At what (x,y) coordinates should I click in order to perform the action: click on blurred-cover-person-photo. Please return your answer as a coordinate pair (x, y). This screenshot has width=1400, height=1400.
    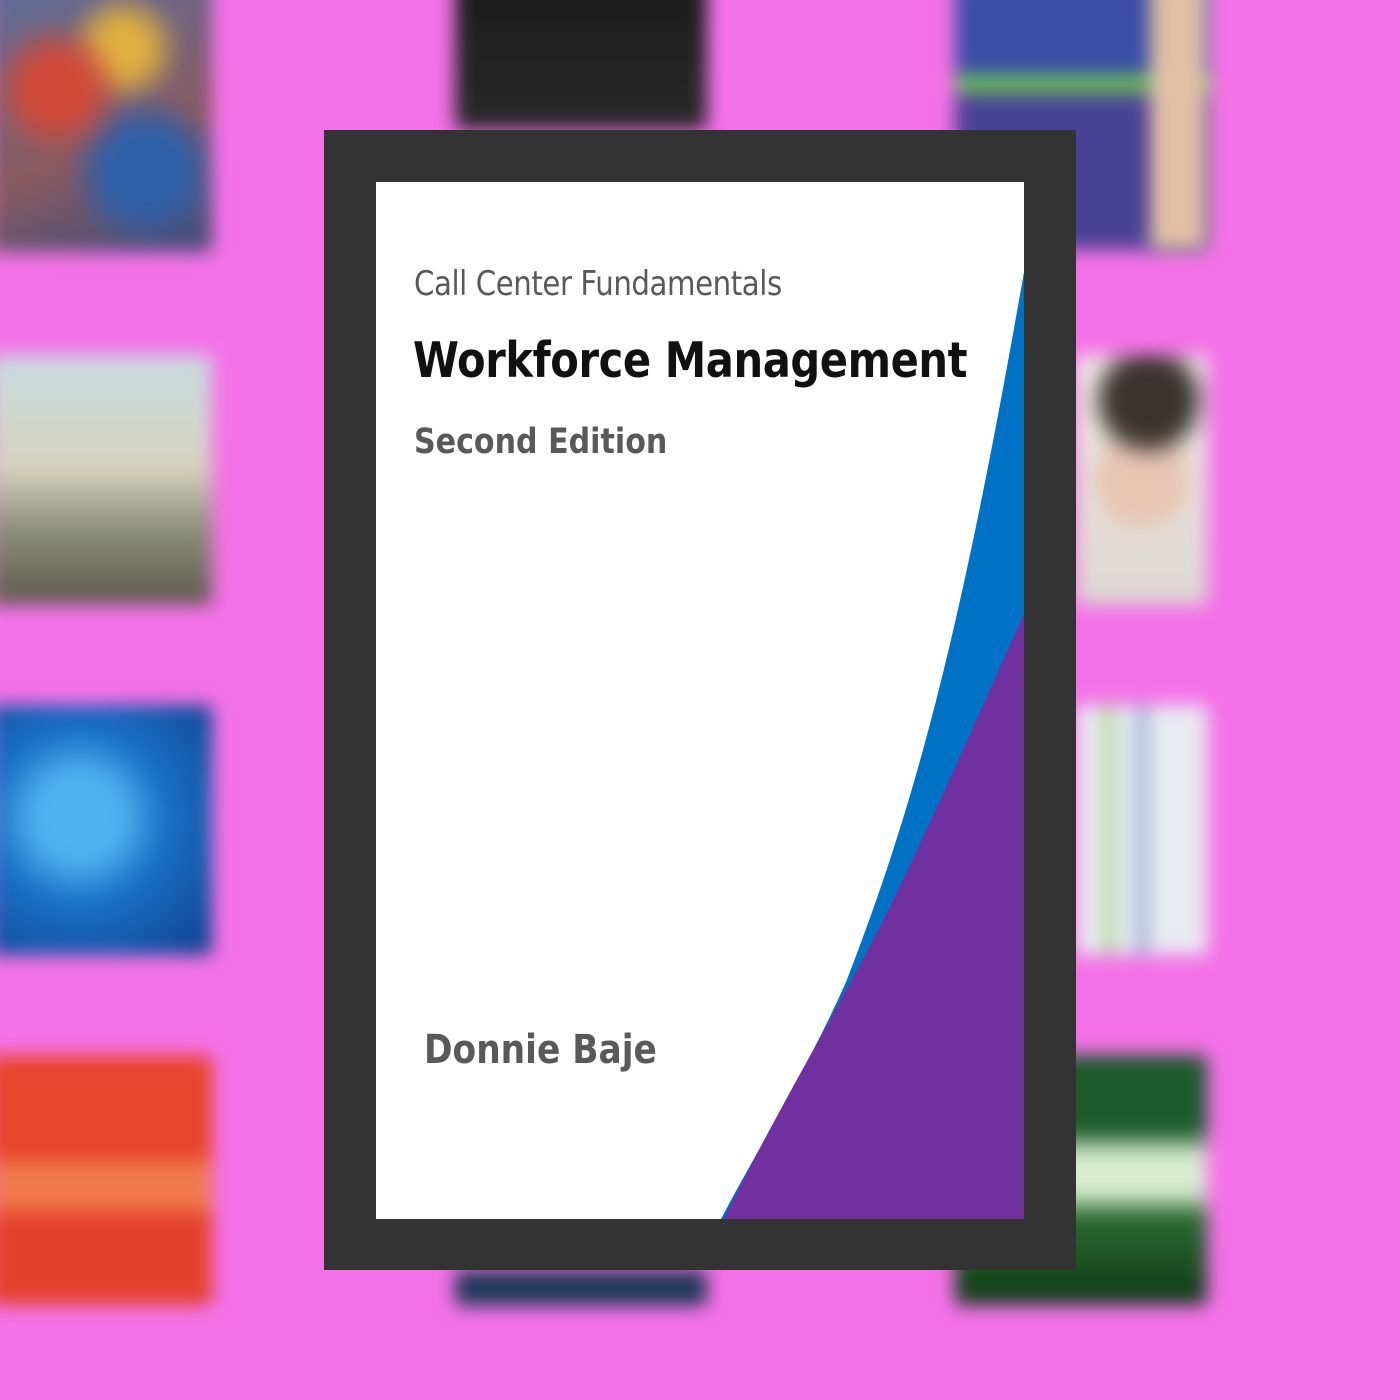
    Looking at the image, I should click on (1142, 480).